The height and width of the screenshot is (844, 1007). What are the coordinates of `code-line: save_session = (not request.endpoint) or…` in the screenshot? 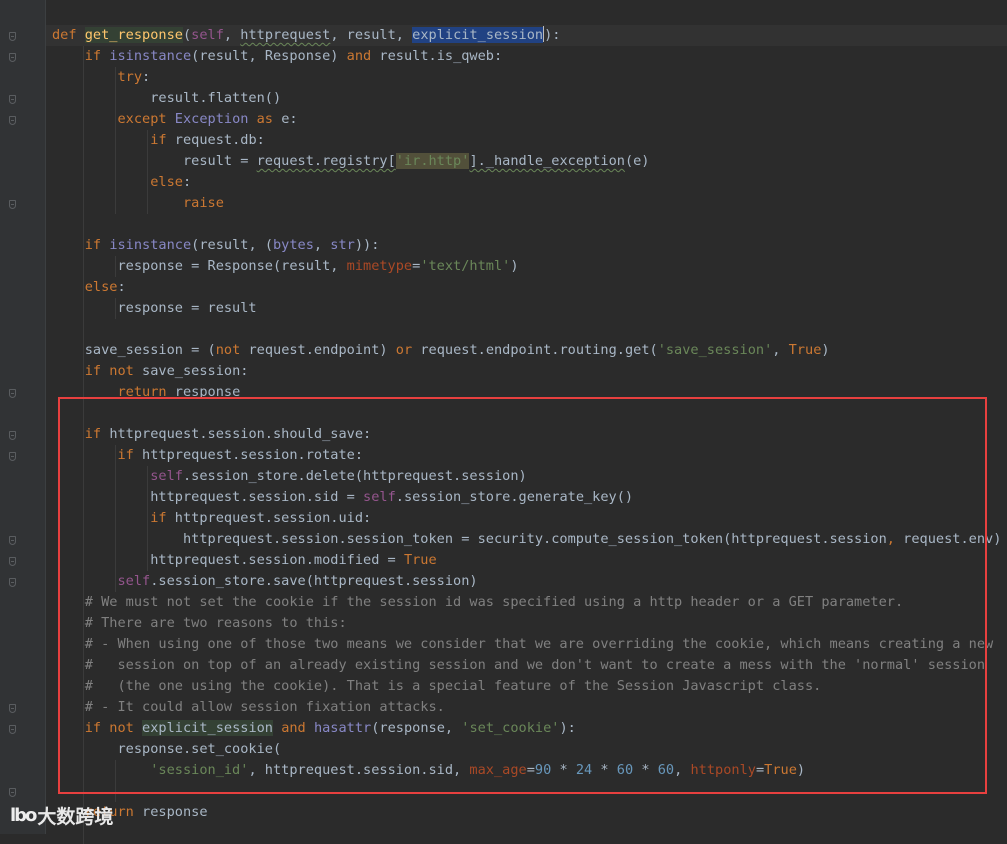 It's located at (441, 350).